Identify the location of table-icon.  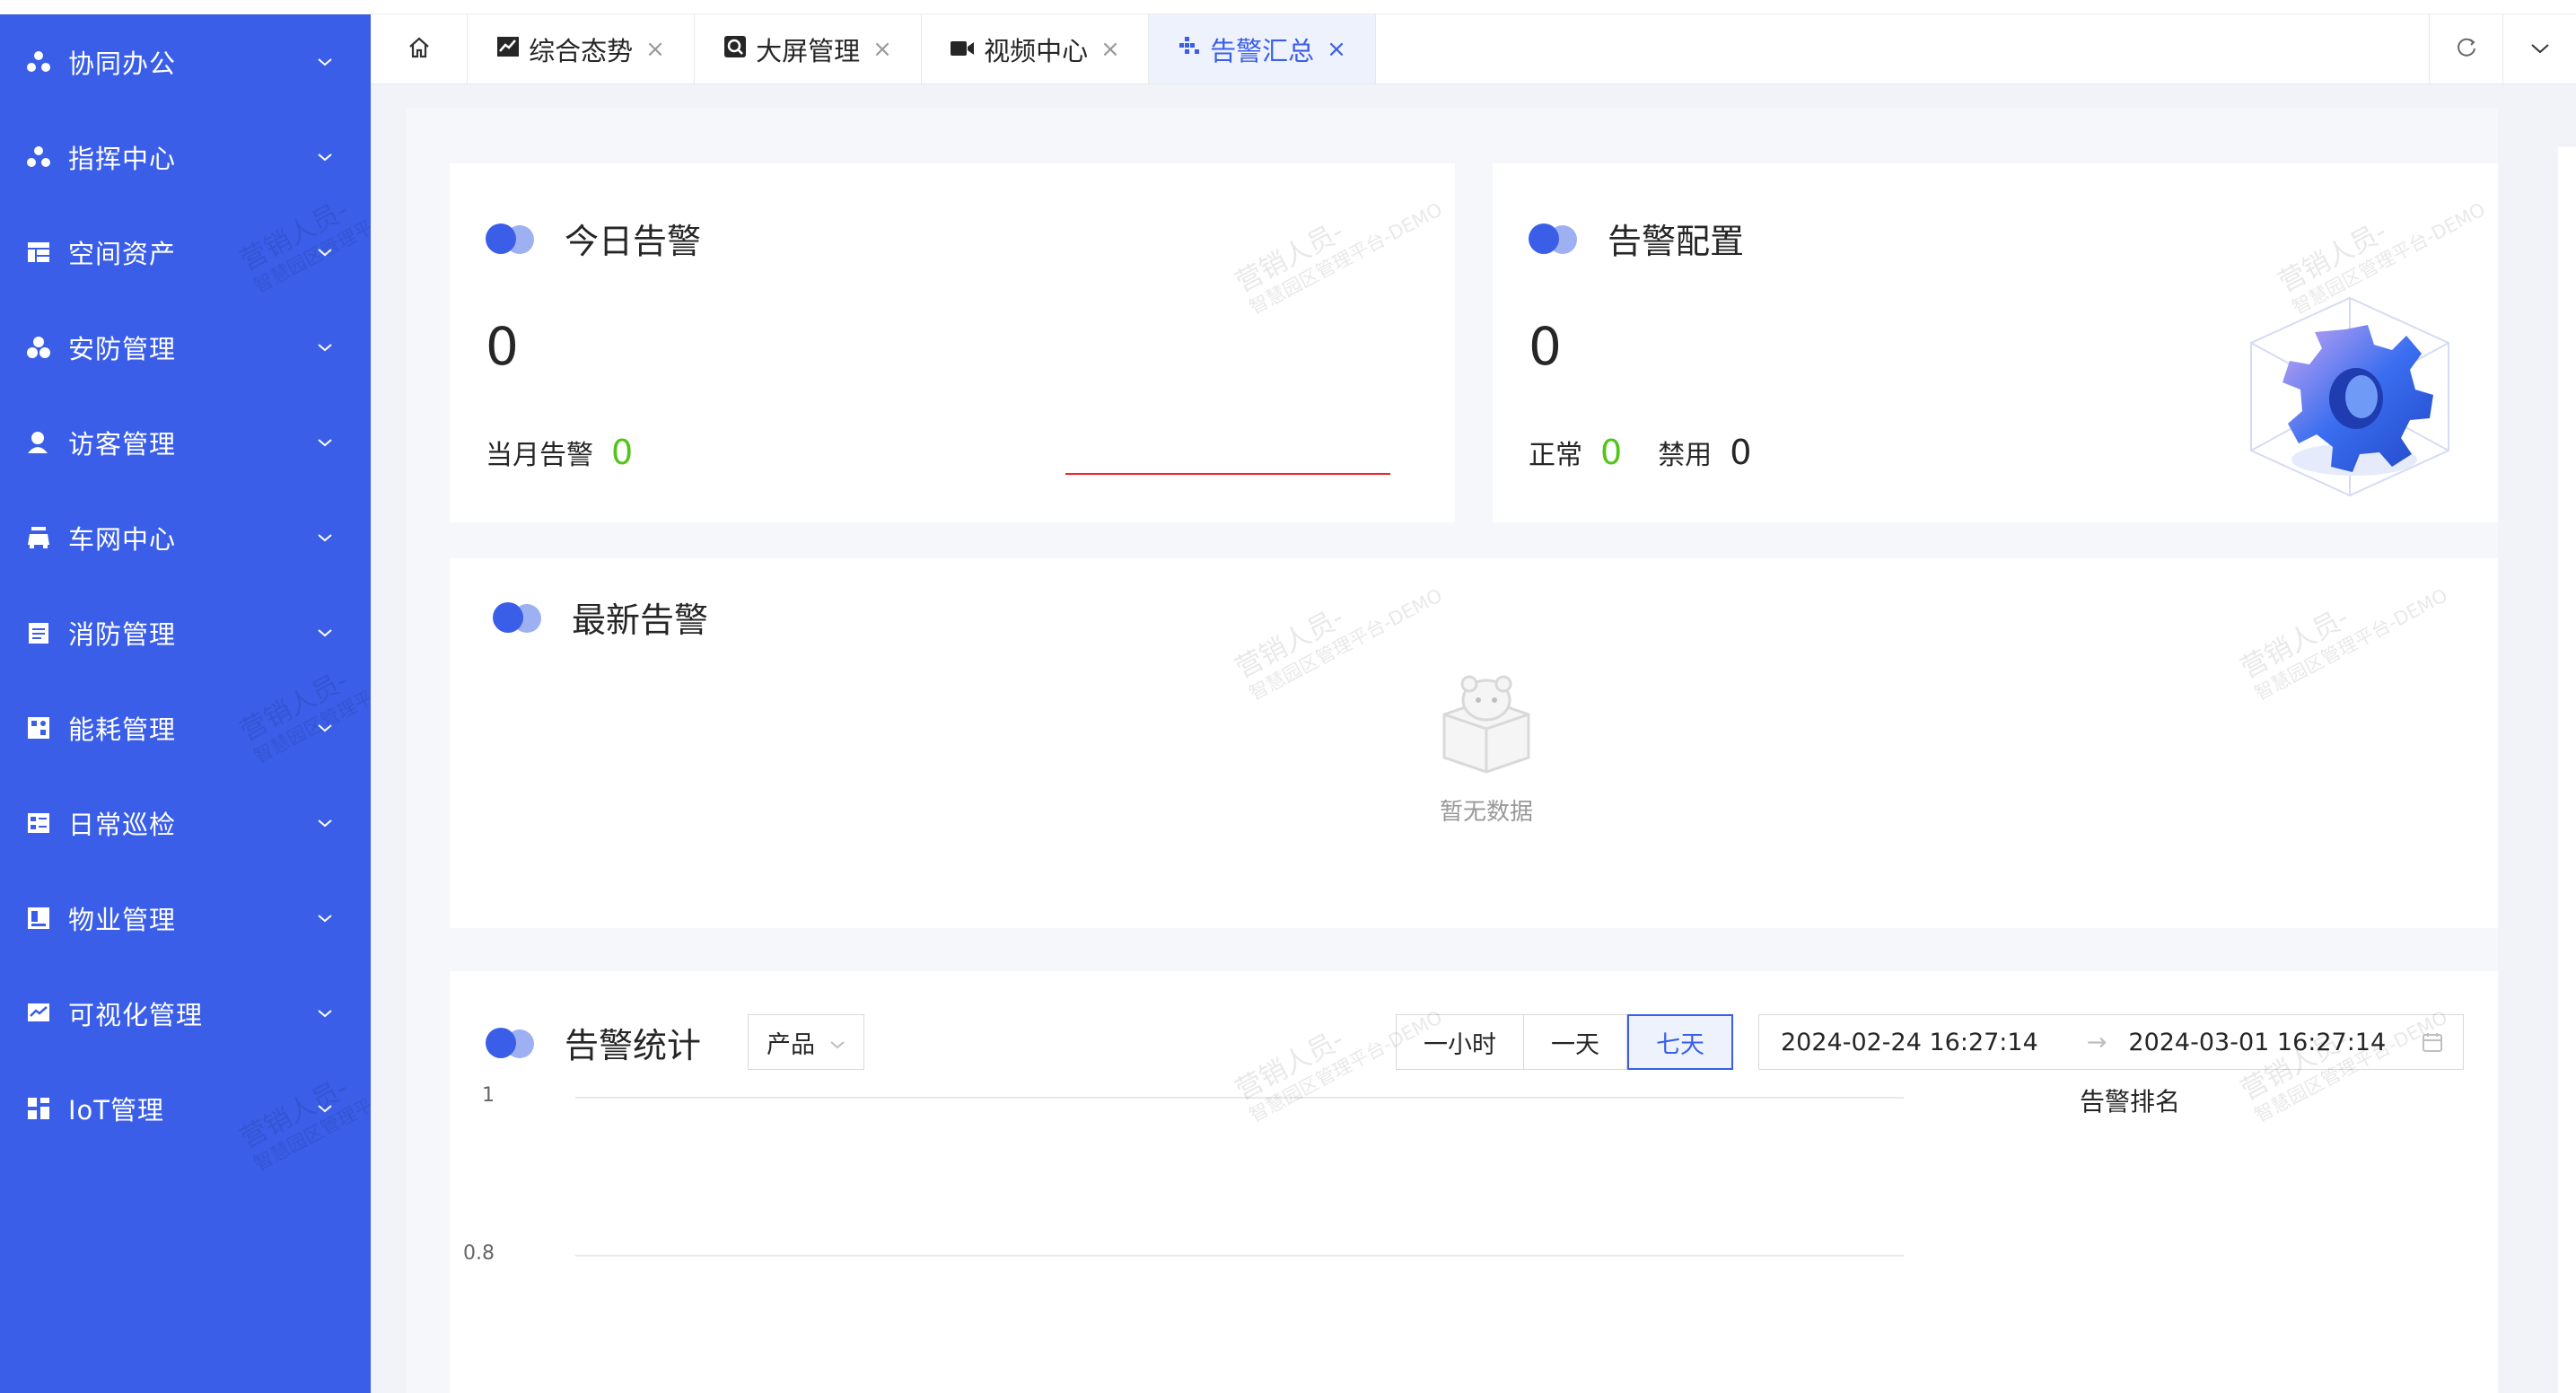
(38, 253).